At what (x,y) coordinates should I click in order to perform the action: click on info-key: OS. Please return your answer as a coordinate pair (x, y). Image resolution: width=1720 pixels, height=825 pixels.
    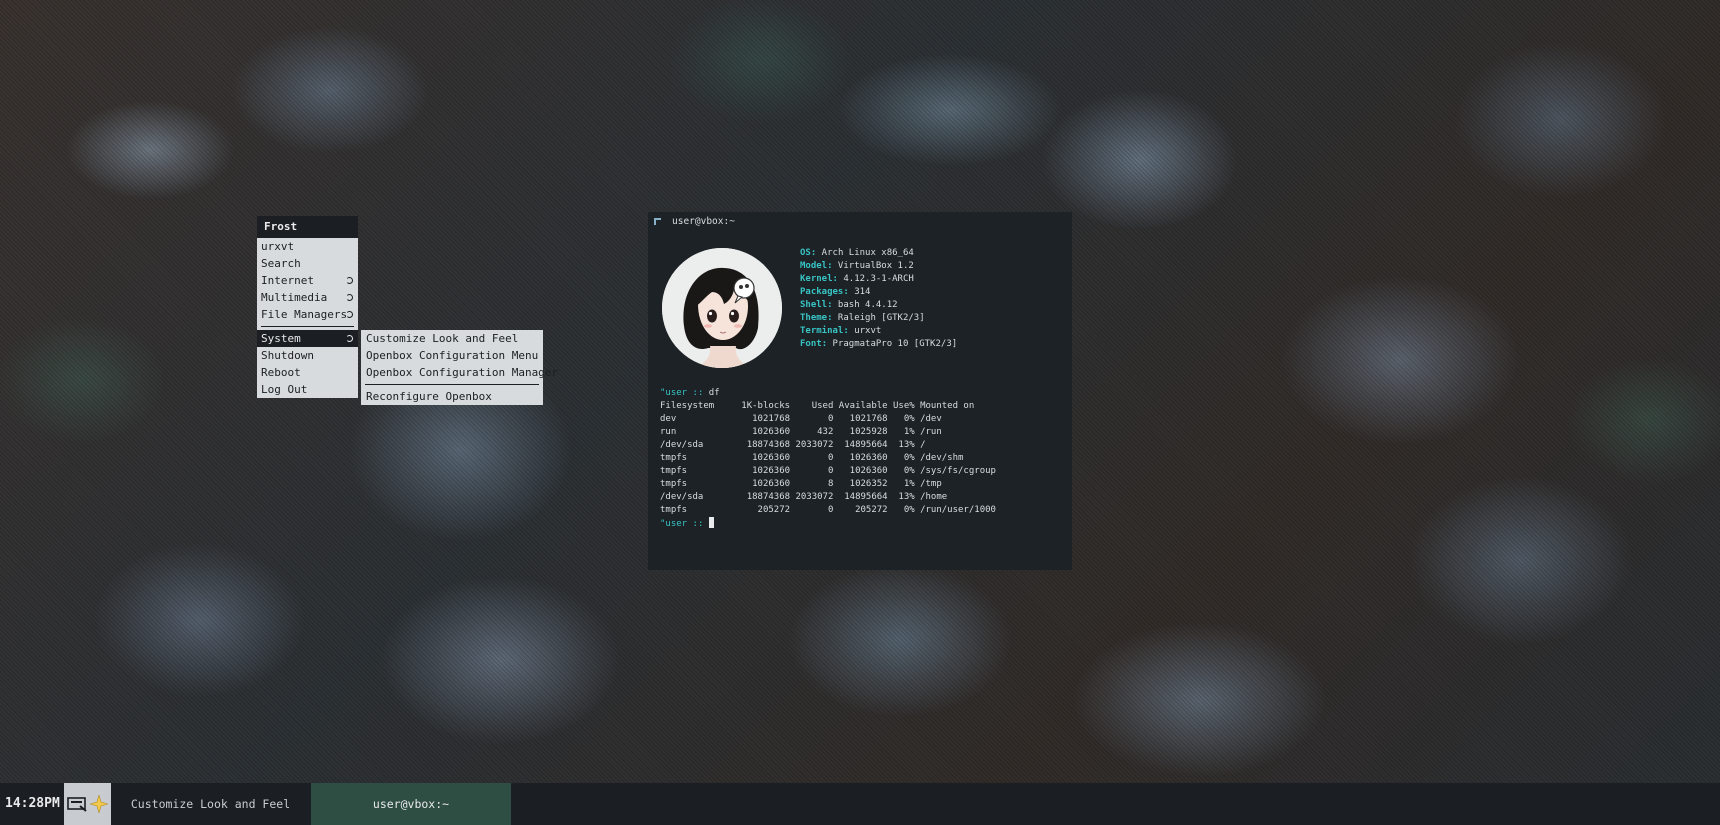
    Looking at the image, I should click on (805, 253).